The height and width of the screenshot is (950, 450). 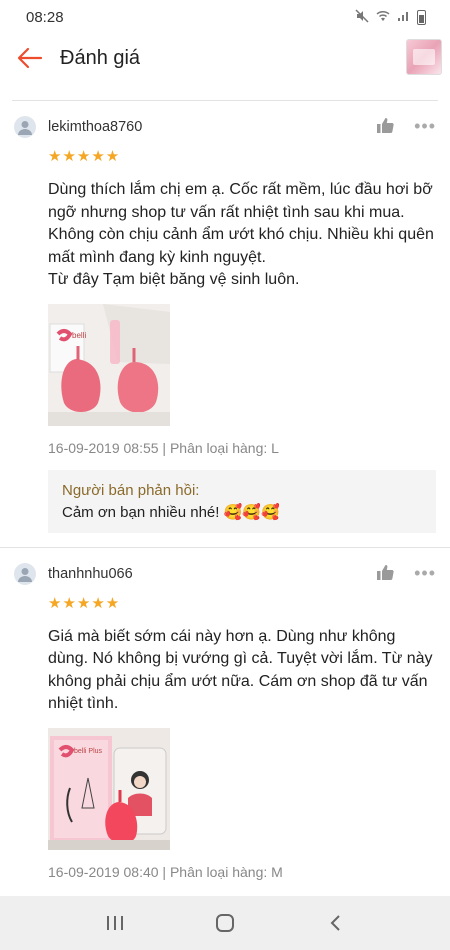 What do you see at coordinates (171, 512) in the screenshot?
I see `seller-reply-text: Cảm ơn bạn nhiều nhé! 🥰🥰🥰` at bounding box center [171, 512].